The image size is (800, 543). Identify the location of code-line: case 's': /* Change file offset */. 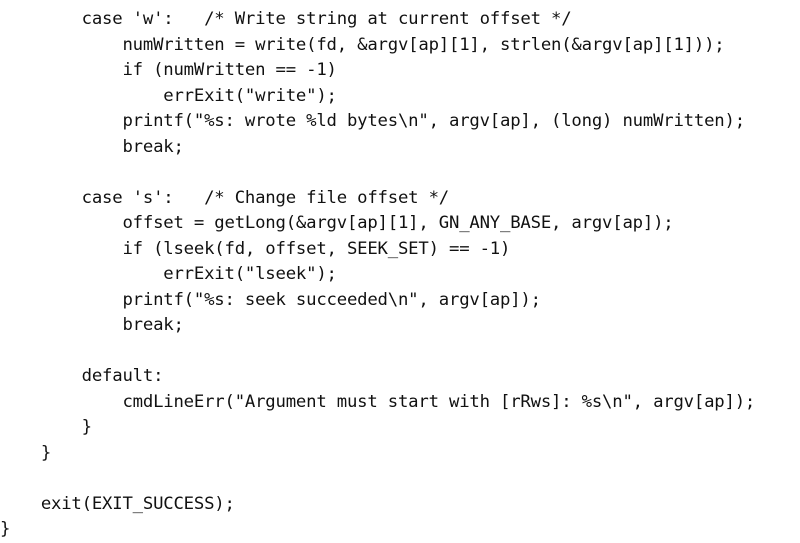
(225, 197).